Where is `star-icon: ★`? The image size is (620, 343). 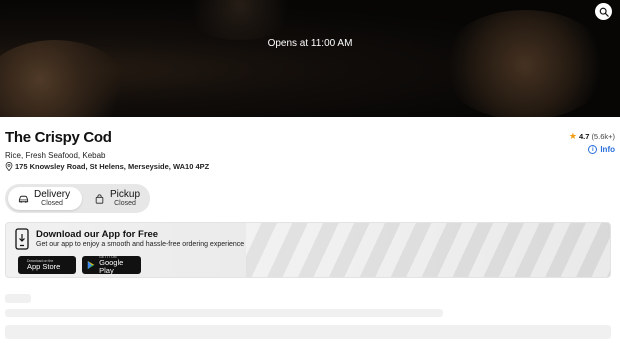
star-icon: ★ is located at coordinates (572, 136).